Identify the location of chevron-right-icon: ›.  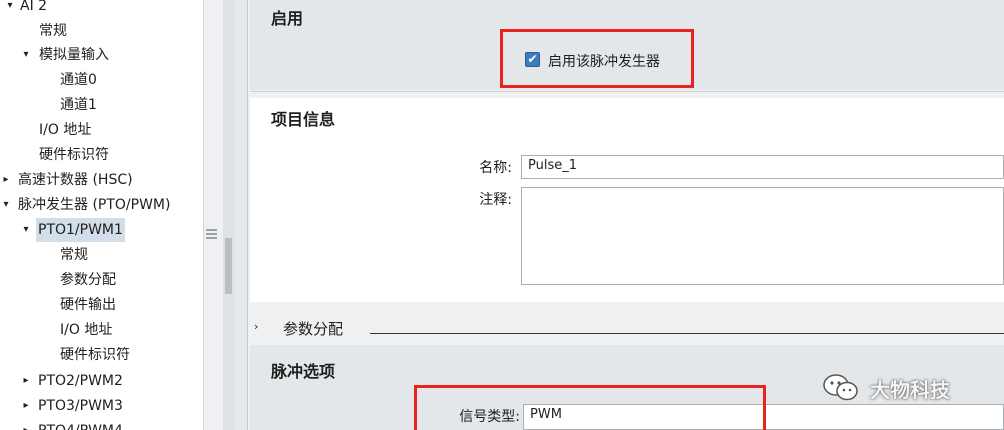
(256, 326).